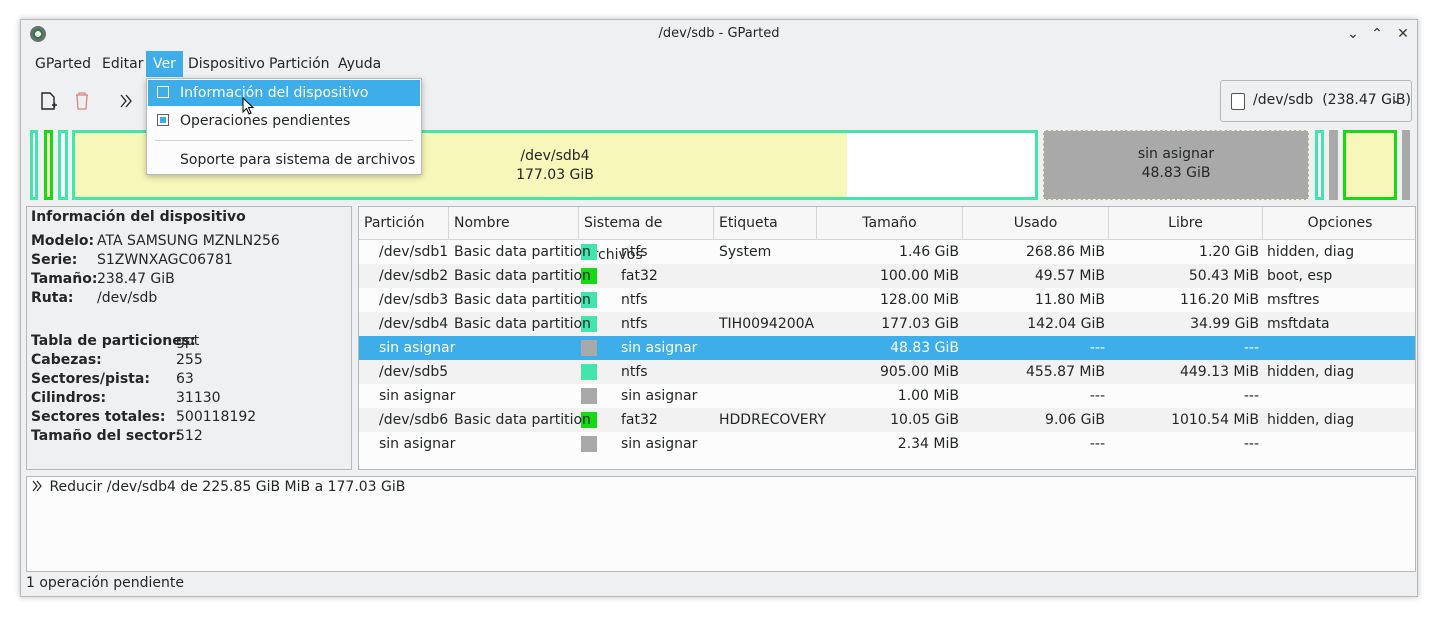  I want to click on device-info-title: Información del dispositivo, so click(138, 217).